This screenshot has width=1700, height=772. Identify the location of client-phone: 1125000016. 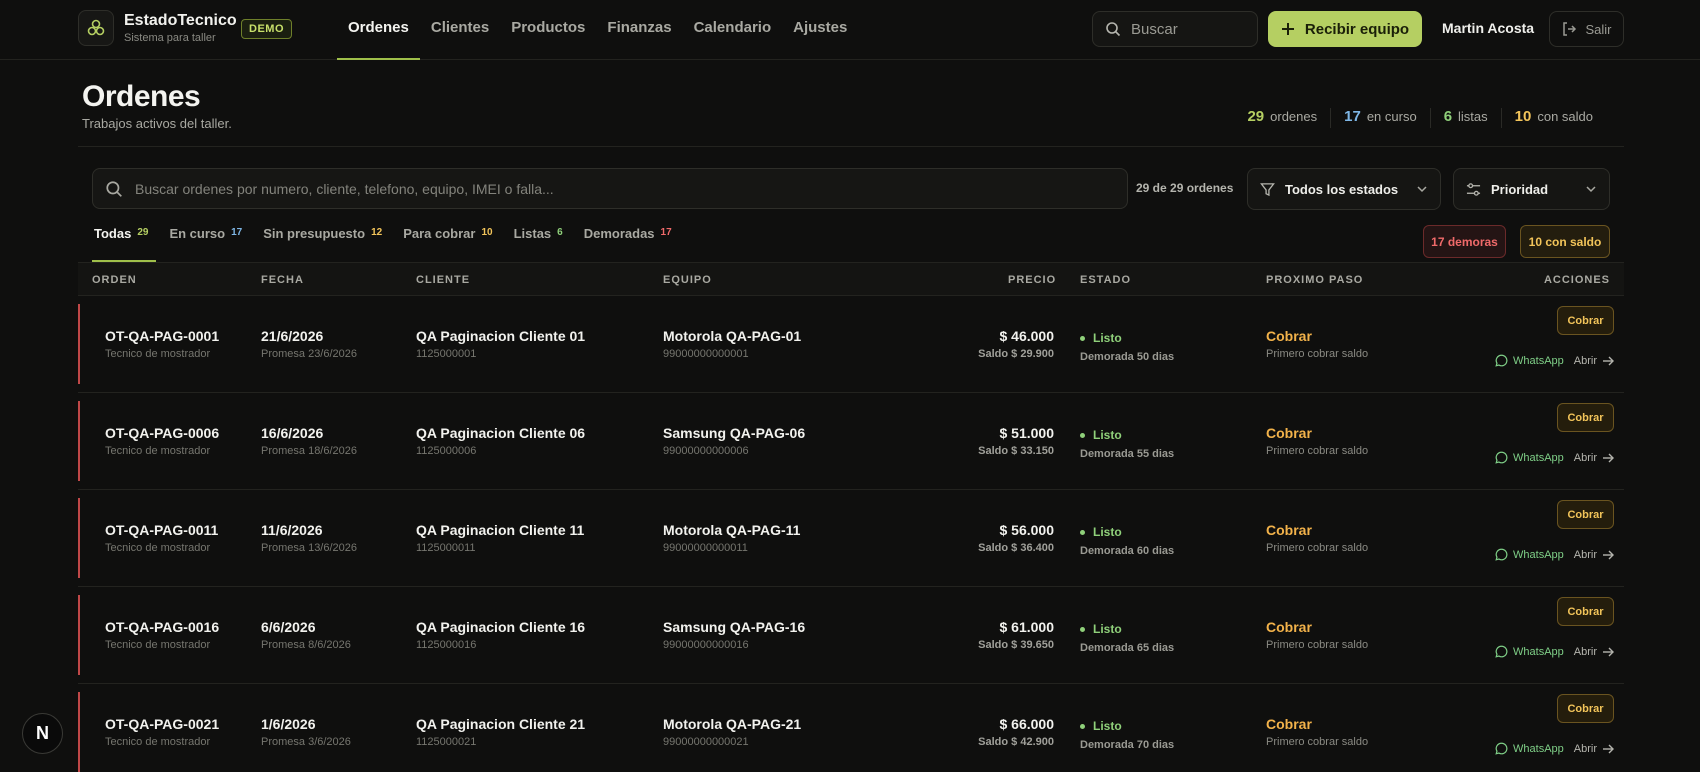
(446, 645).